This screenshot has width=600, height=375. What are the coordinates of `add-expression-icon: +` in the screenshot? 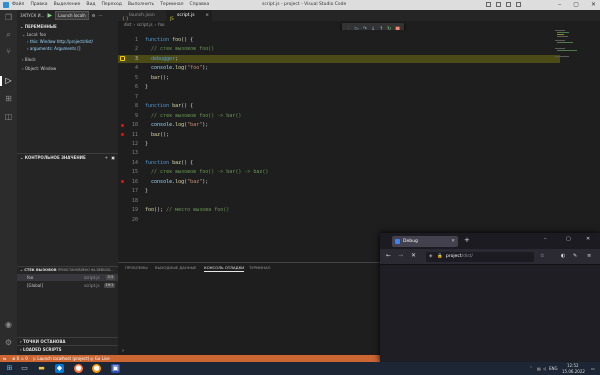 It's located at (106, 157).